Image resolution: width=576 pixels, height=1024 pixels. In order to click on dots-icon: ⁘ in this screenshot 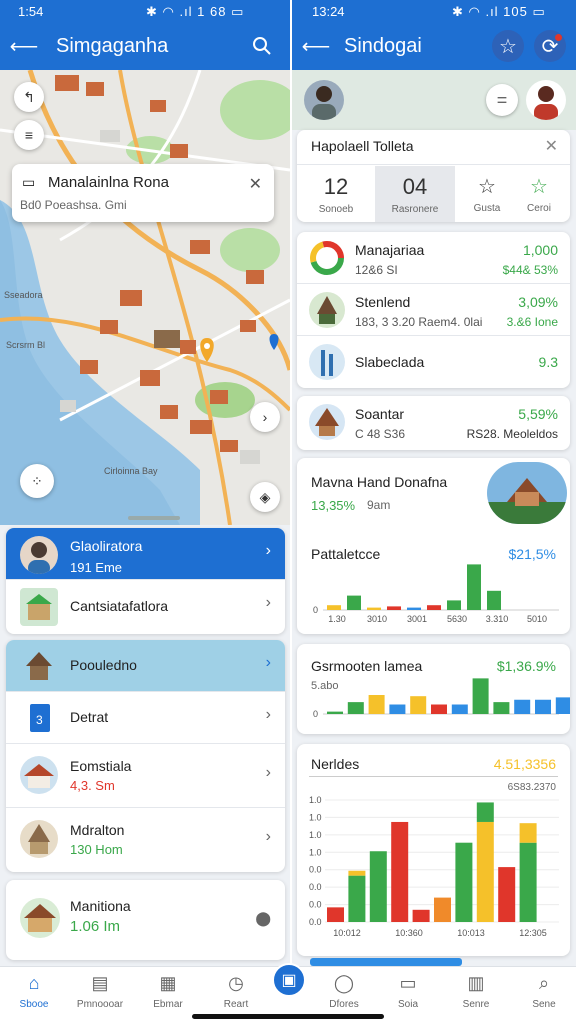, I will do `click(37, 481)`.